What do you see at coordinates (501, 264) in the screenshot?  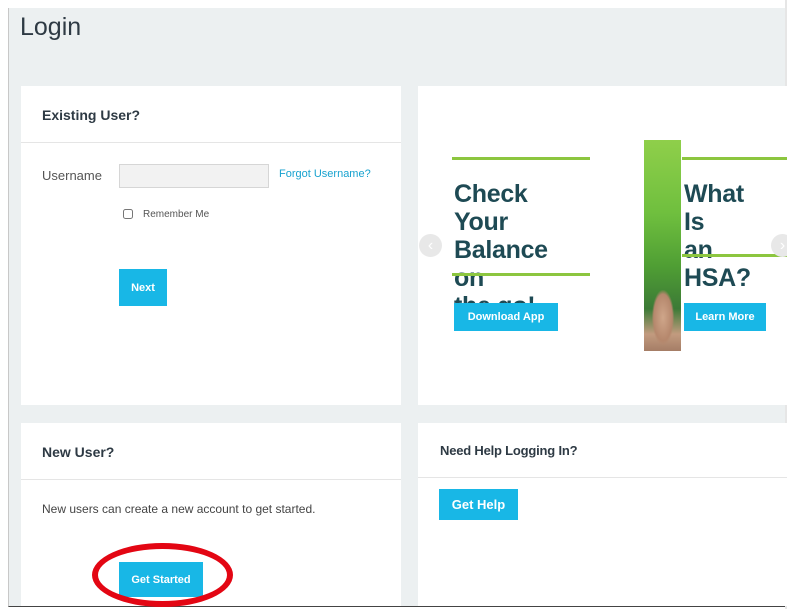 I see `slide-title-line: Balance on` at bounding box center [501, 264].